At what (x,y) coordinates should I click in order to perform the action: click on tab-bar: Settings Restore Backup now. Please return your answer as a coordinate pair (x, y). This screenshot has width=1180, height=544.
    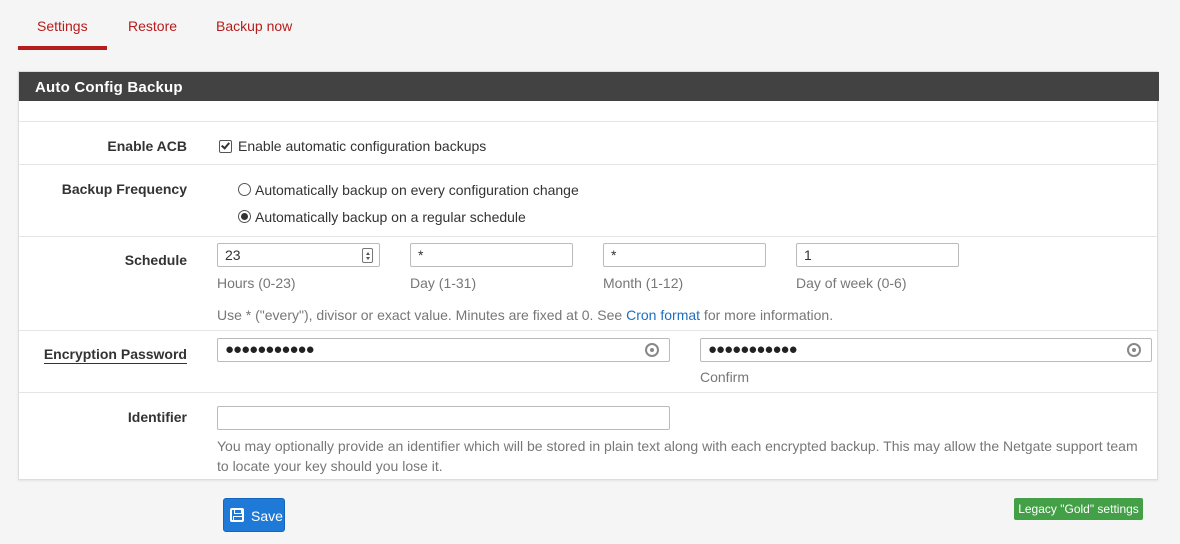
    Looking at the image, I should click on (590, 26).